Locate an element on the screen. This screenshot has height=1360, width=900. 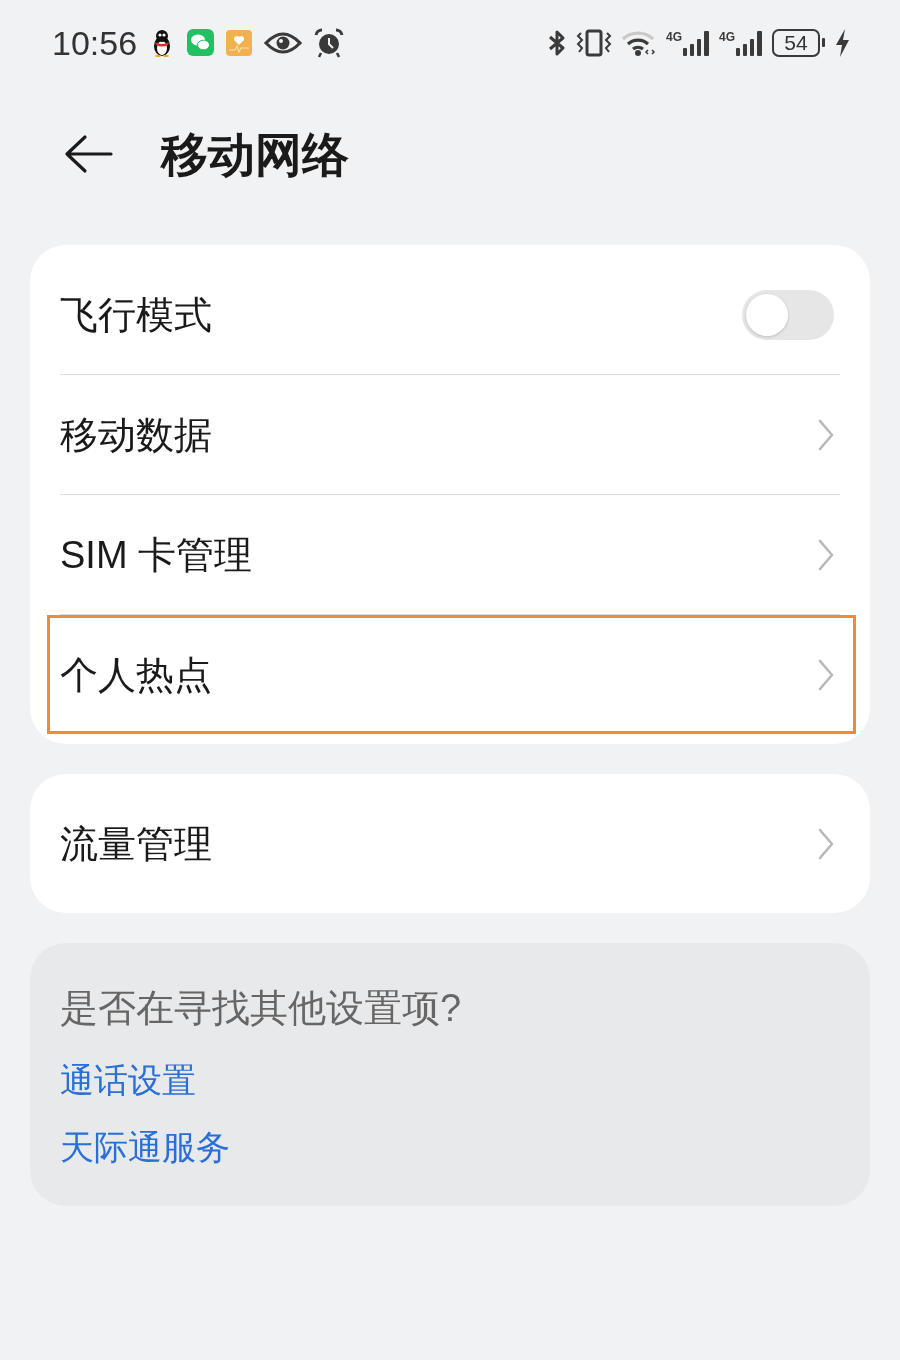
bluetooth-icon is located at coordinates (556, 42).